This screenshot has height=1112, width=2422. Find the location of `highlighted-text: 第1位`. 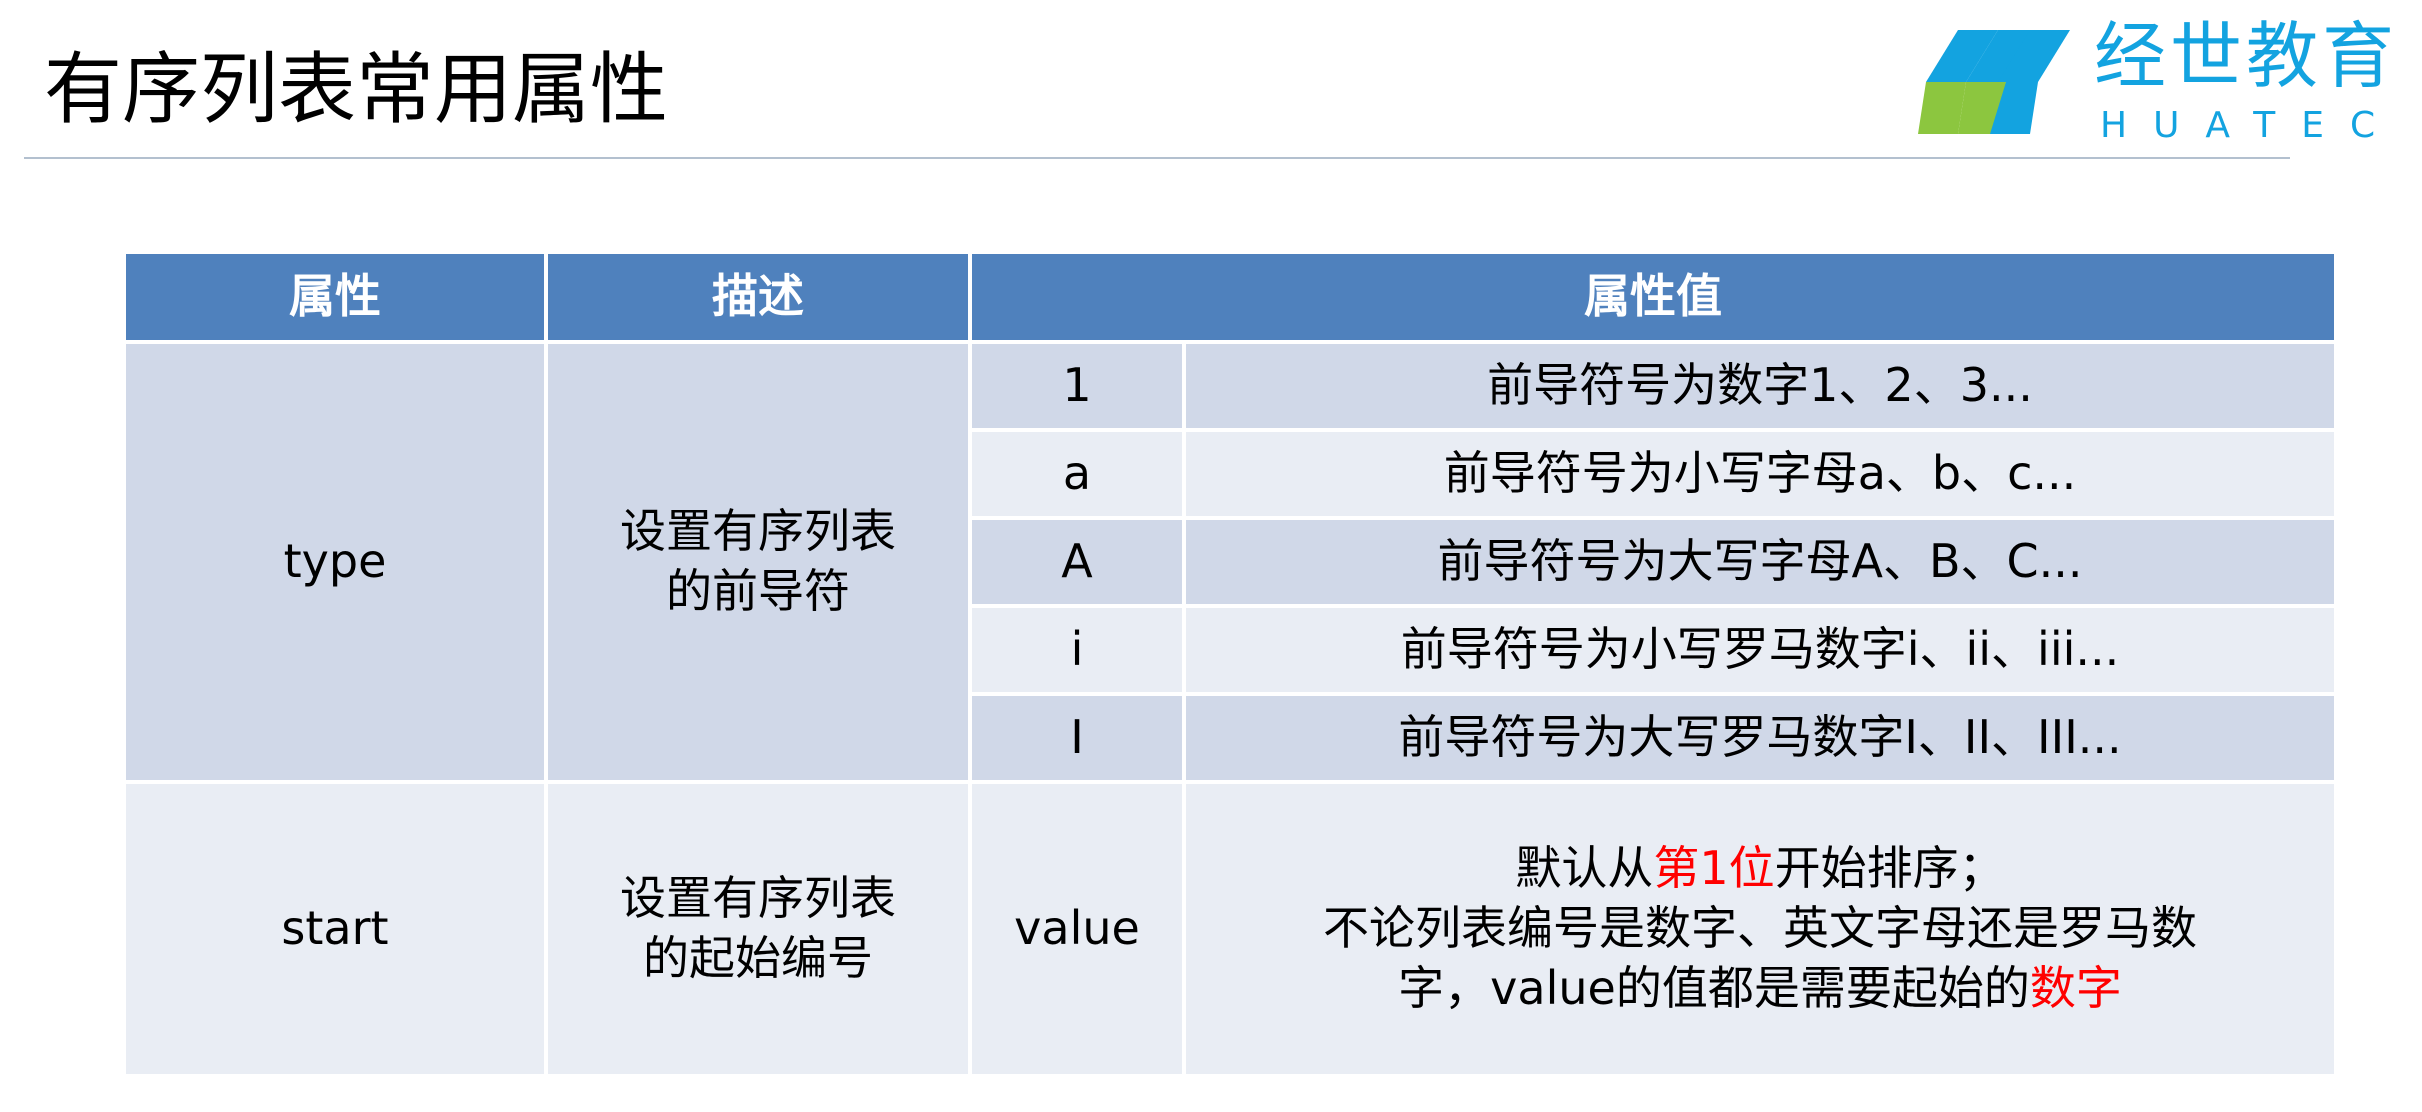

highlighted-text: 第1位 is located at coordinates (1714, 868).